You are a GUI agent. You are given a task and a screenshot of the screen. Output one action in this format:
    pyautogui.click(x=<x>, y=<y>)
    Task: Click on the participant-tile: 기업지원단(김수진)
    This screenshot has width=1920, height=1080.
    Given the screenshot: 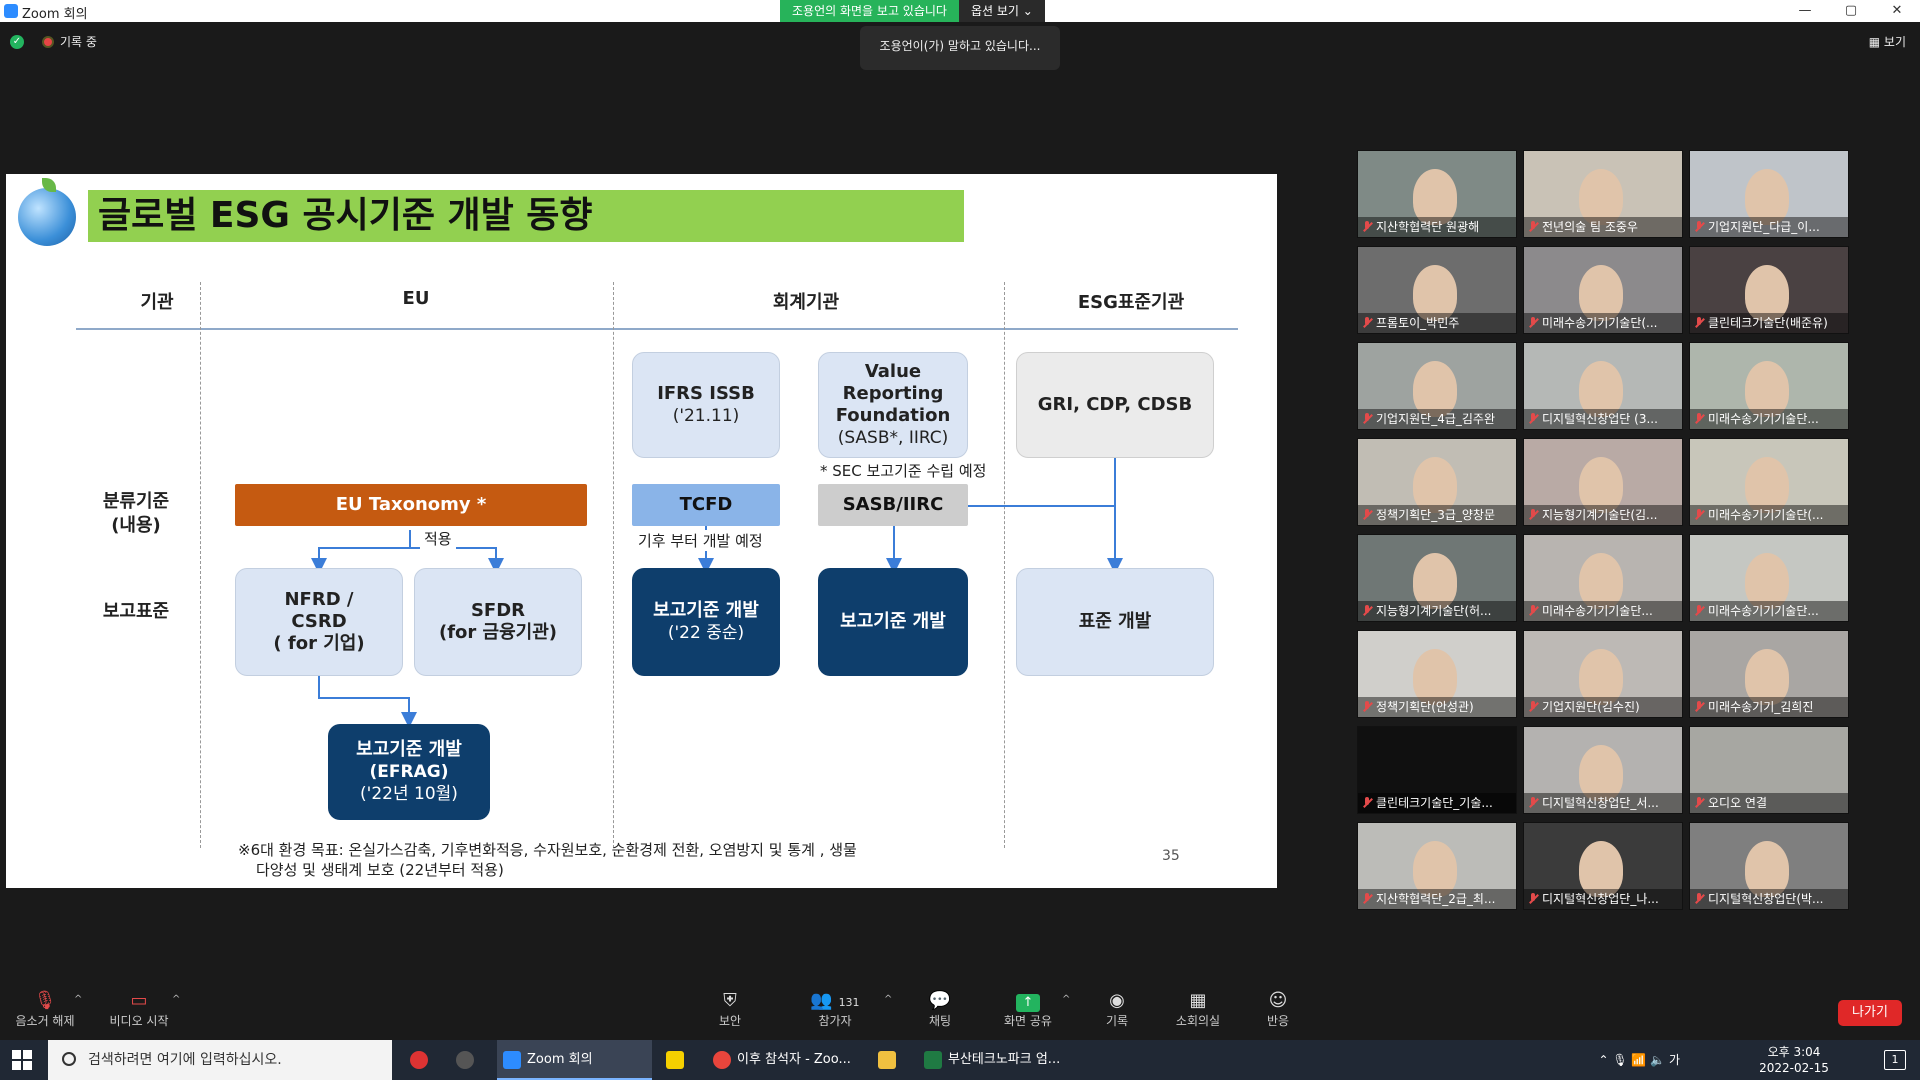 What is the action you would take?
    pyautogui.click(x=1603, y=674)
    